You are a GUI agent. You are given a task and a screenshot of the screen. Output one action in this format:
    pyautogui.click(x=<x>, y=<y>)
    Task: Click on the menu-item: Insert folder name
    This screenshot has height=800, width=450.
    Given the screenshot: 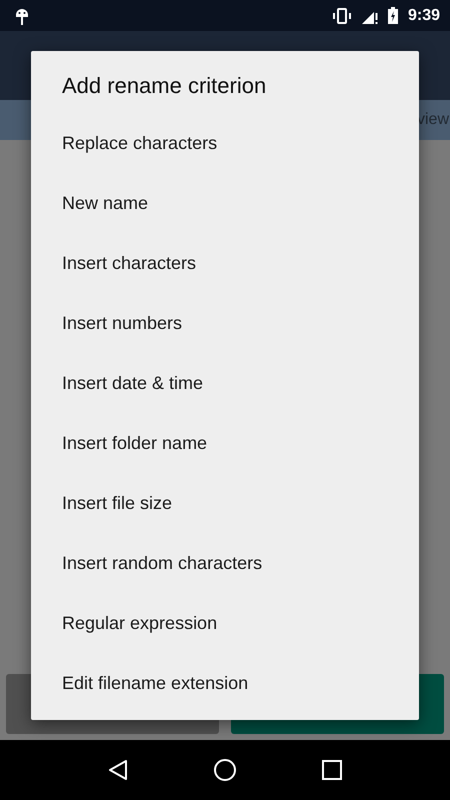 What is the action you would take?
    pyautogui.click(x=225, y=443)
    